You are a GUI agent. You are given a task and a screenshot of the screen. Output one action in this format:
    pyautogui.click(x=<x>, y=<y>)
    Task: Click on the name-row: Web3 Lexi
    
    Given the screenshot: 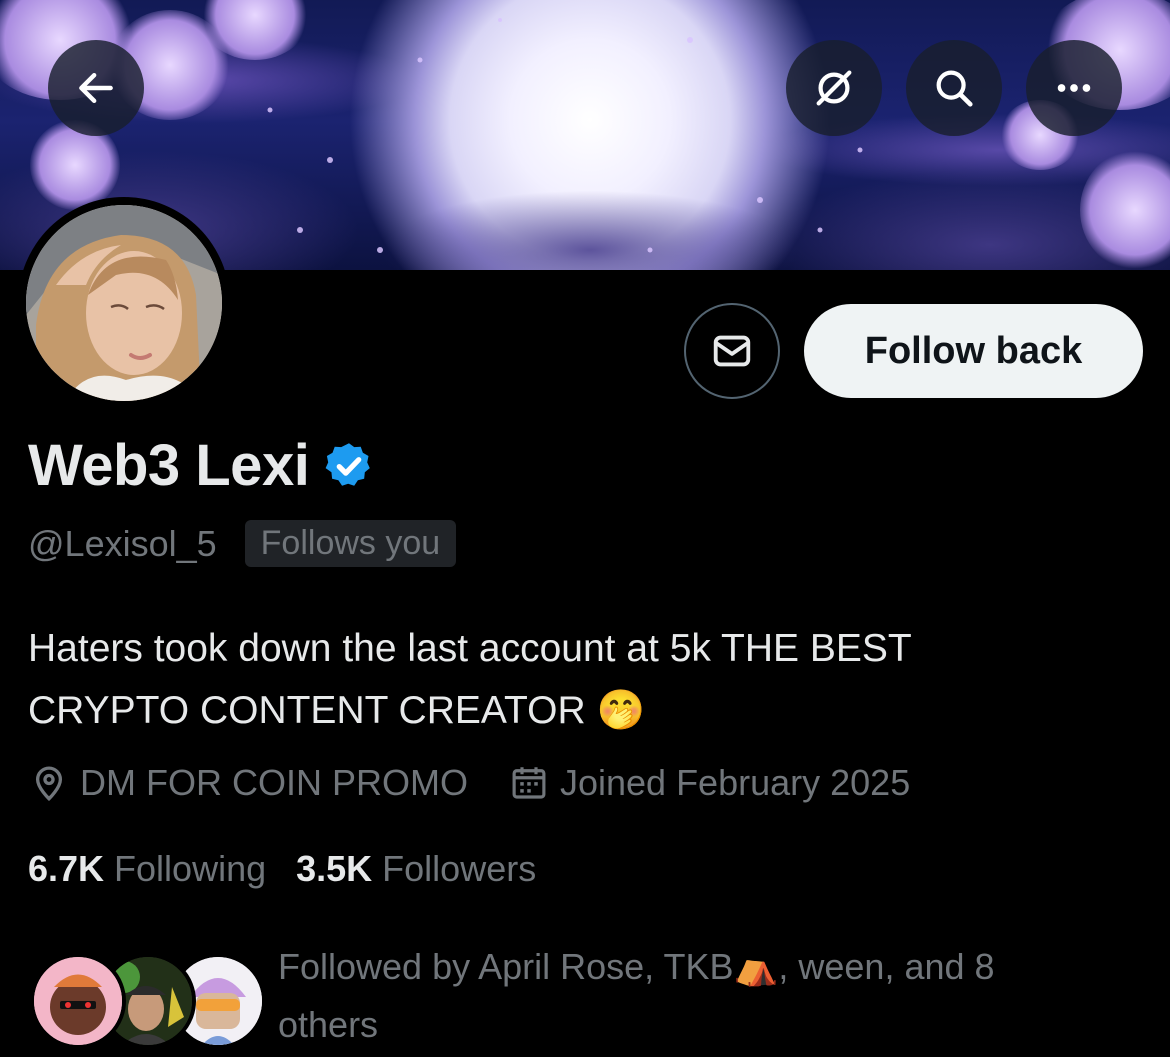 What is the action you would take?
    pyautogui.click(x=201, y=465)
    